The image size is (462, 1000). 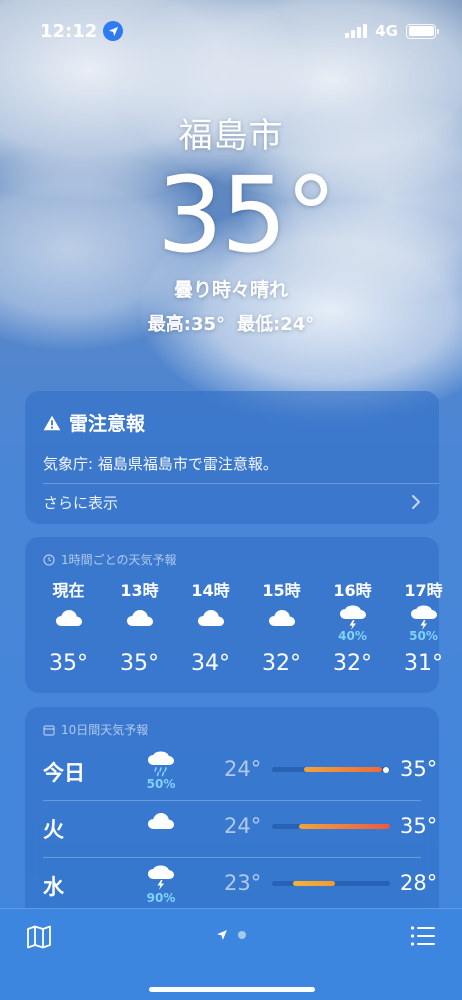 I want to click on precipitation-chance: 90%, so click(x=161, y=898).